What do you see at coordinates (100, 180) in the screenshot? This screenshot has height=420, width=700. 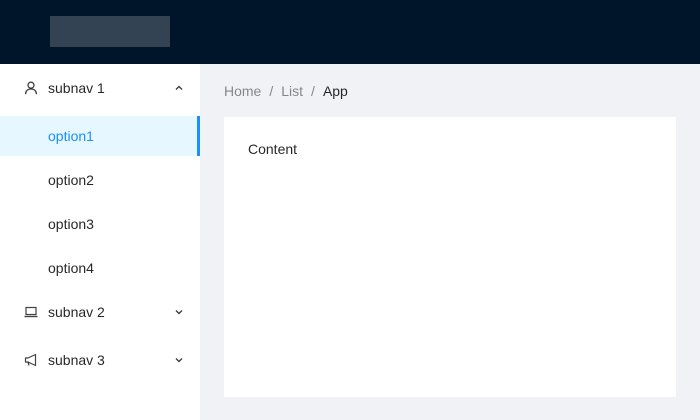 I see `menu-item-option2: option2` at bounding box center [100, 180].